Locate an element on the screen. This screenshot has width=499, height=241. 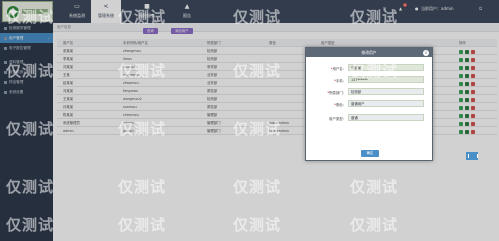
table-cell: 系统管理员 is located at coordinates (71, 123).